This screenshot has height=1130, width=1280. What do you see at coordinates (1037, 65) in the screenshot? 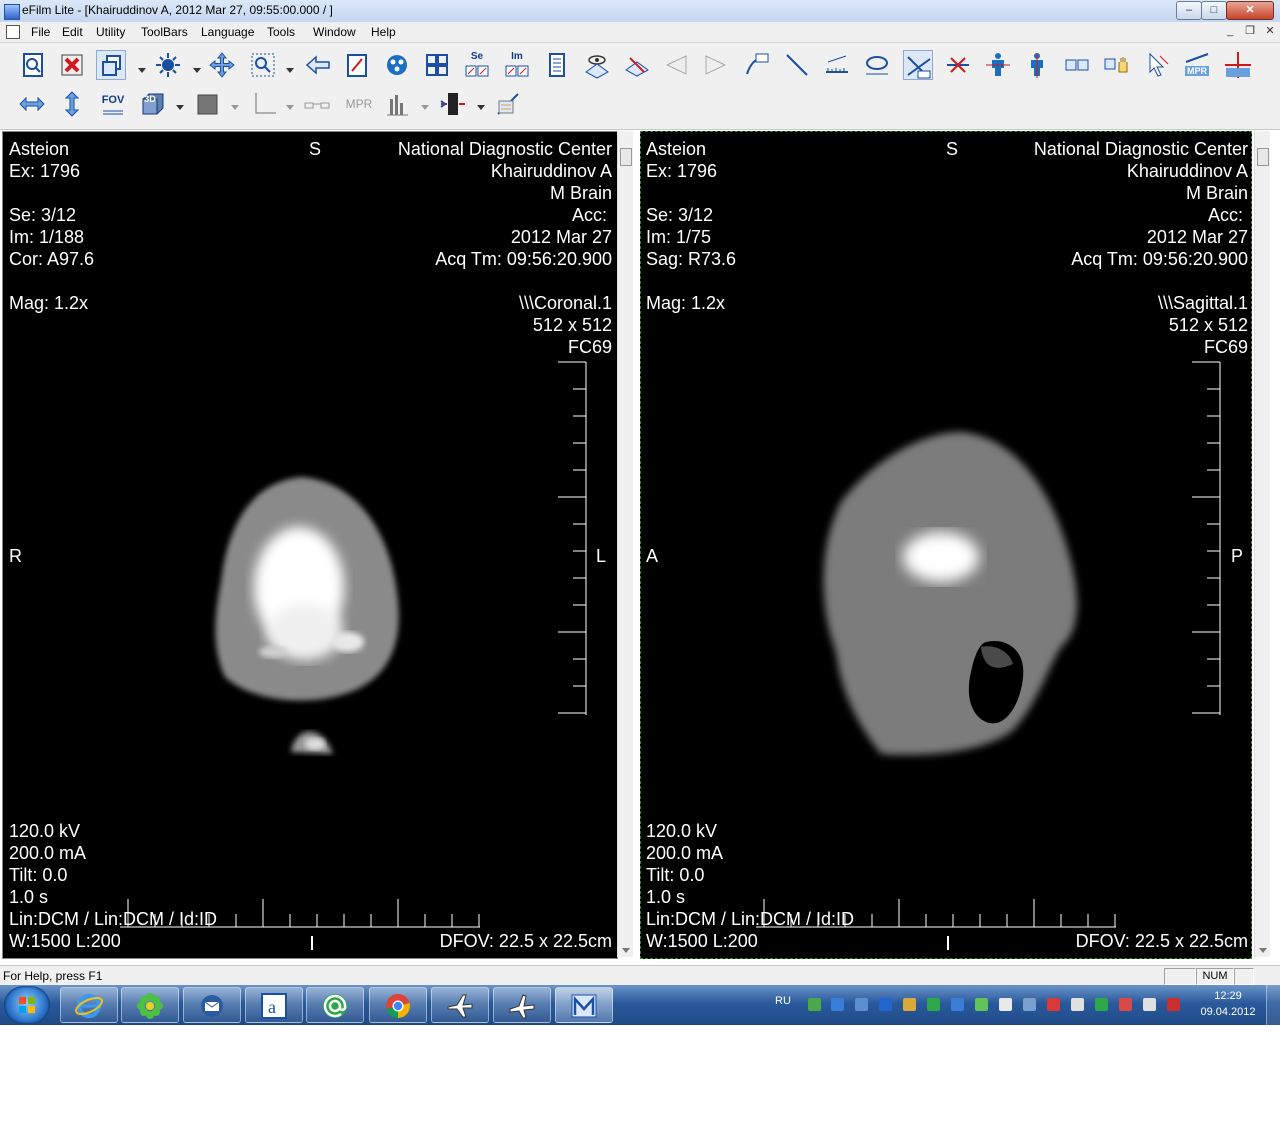
I see `person-back-icon` at bounding box center [1037, 65].